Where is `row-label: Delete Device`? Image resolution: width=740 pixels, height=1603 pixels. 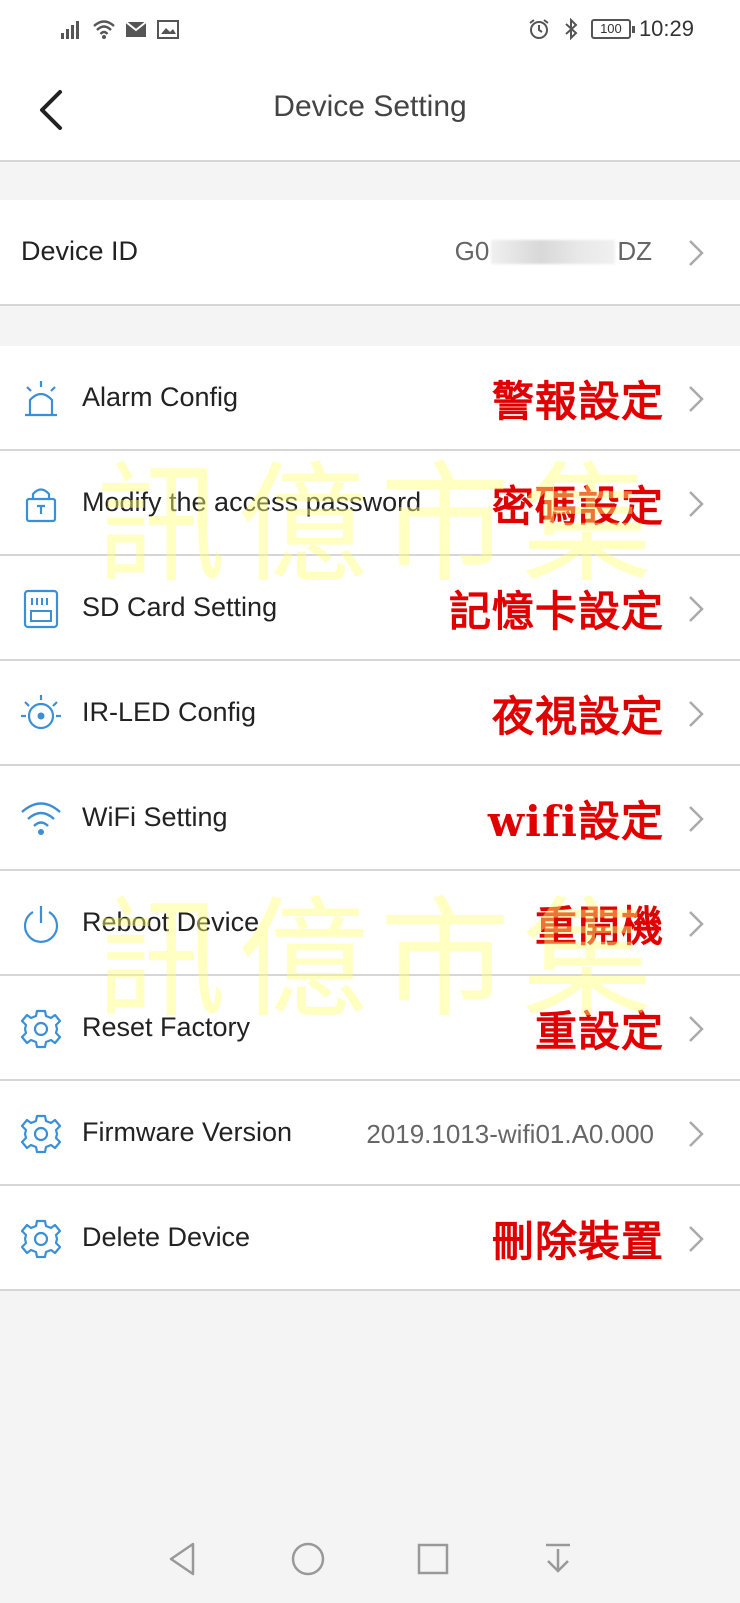 row-label: Delete Device is located at coordinates (166, 1237).